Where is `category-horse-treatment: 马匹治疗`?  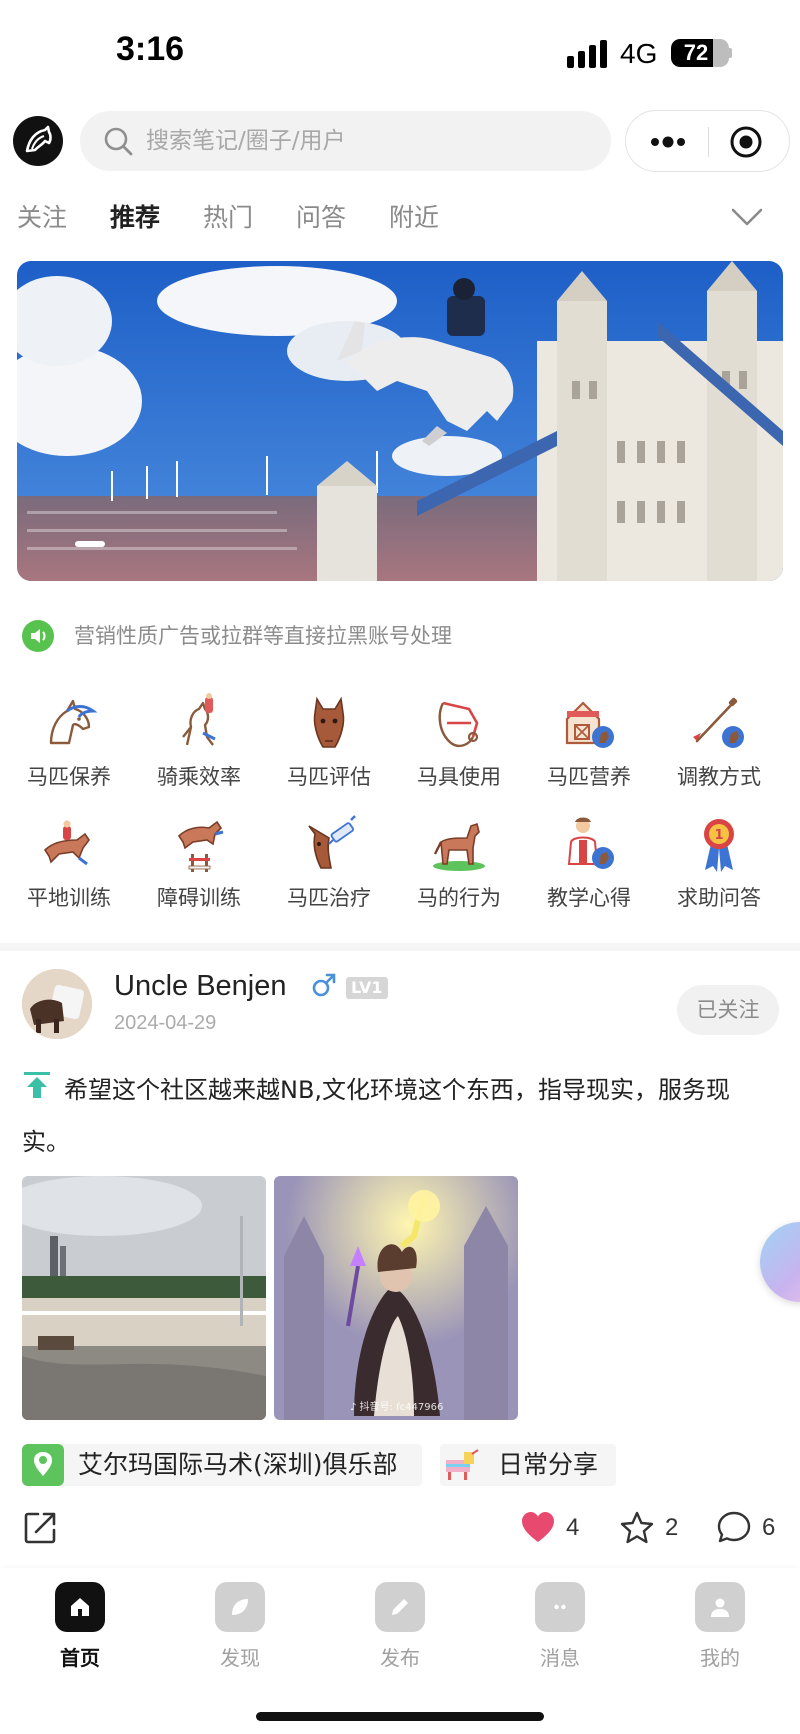 category-horse-treatment: 马匹治疗 is located at coordinates (329, 869).